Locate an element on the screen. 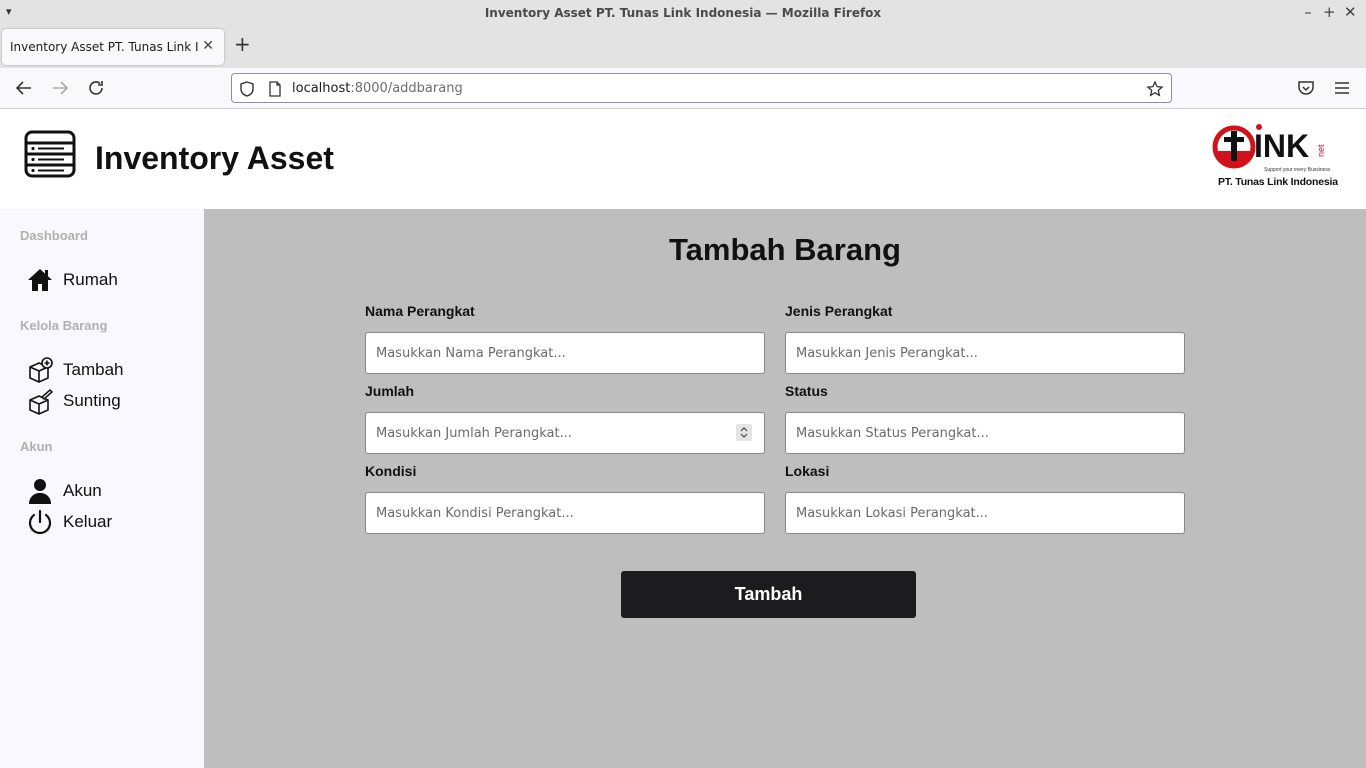 The image size is (1366, 768). nama-perangkat-input is located at coordinates (565, 353).